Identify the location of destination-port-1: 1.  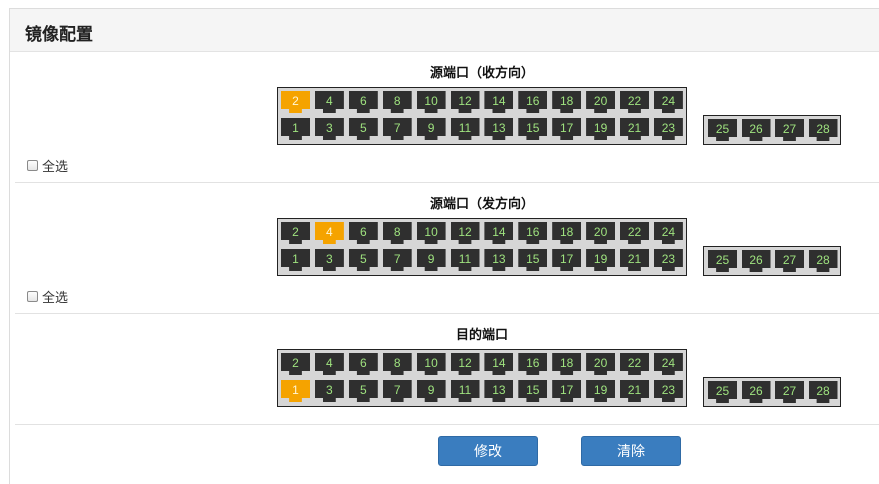
(295, 391).